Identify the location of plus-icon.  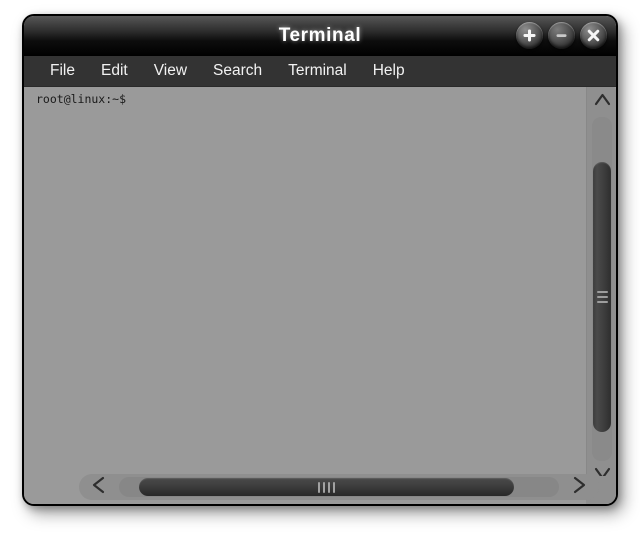
(529, 35).